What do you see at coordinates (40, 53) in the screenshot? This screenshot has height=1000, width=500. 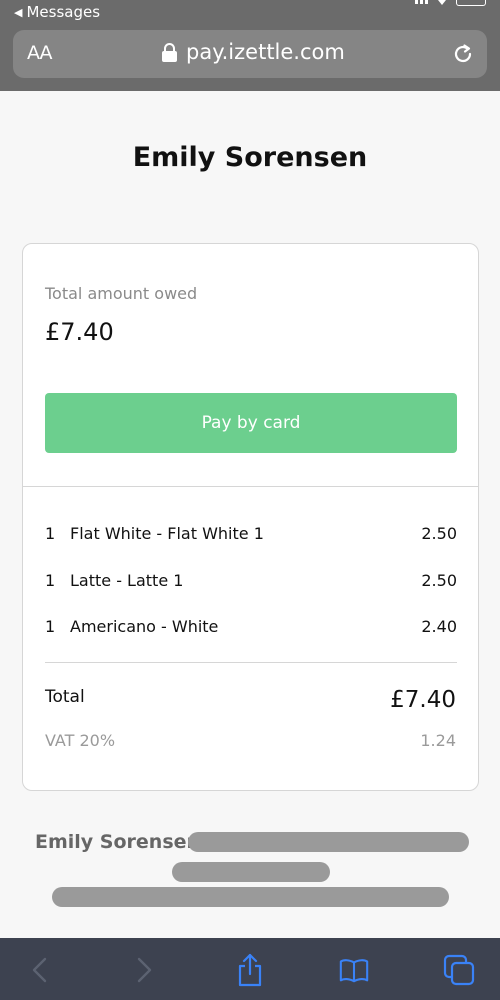 I see `text-size-button: AA` at bounding box center [40, 53].